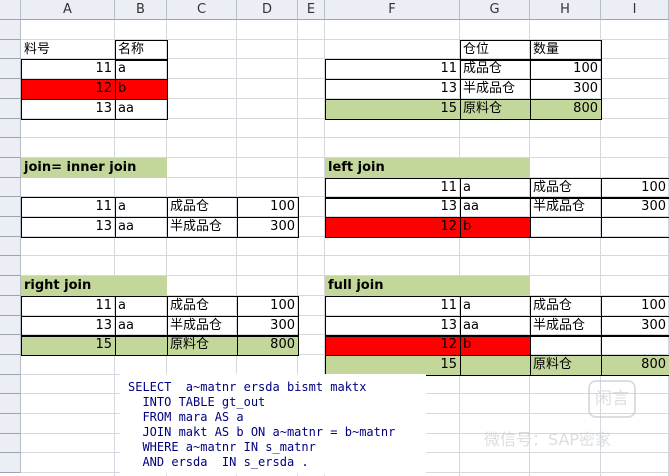  Describe the element at coordinates (10, 286) in the screenshot. I see `row-header-14: 14` at that location.